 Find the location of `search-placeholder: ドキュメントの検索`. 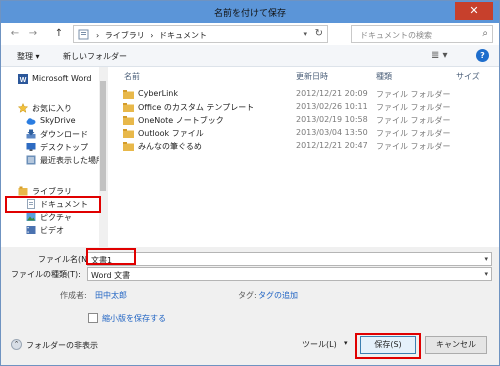

search-placeholder: ドキュメントの検索 is located at coordinates (396, 35).